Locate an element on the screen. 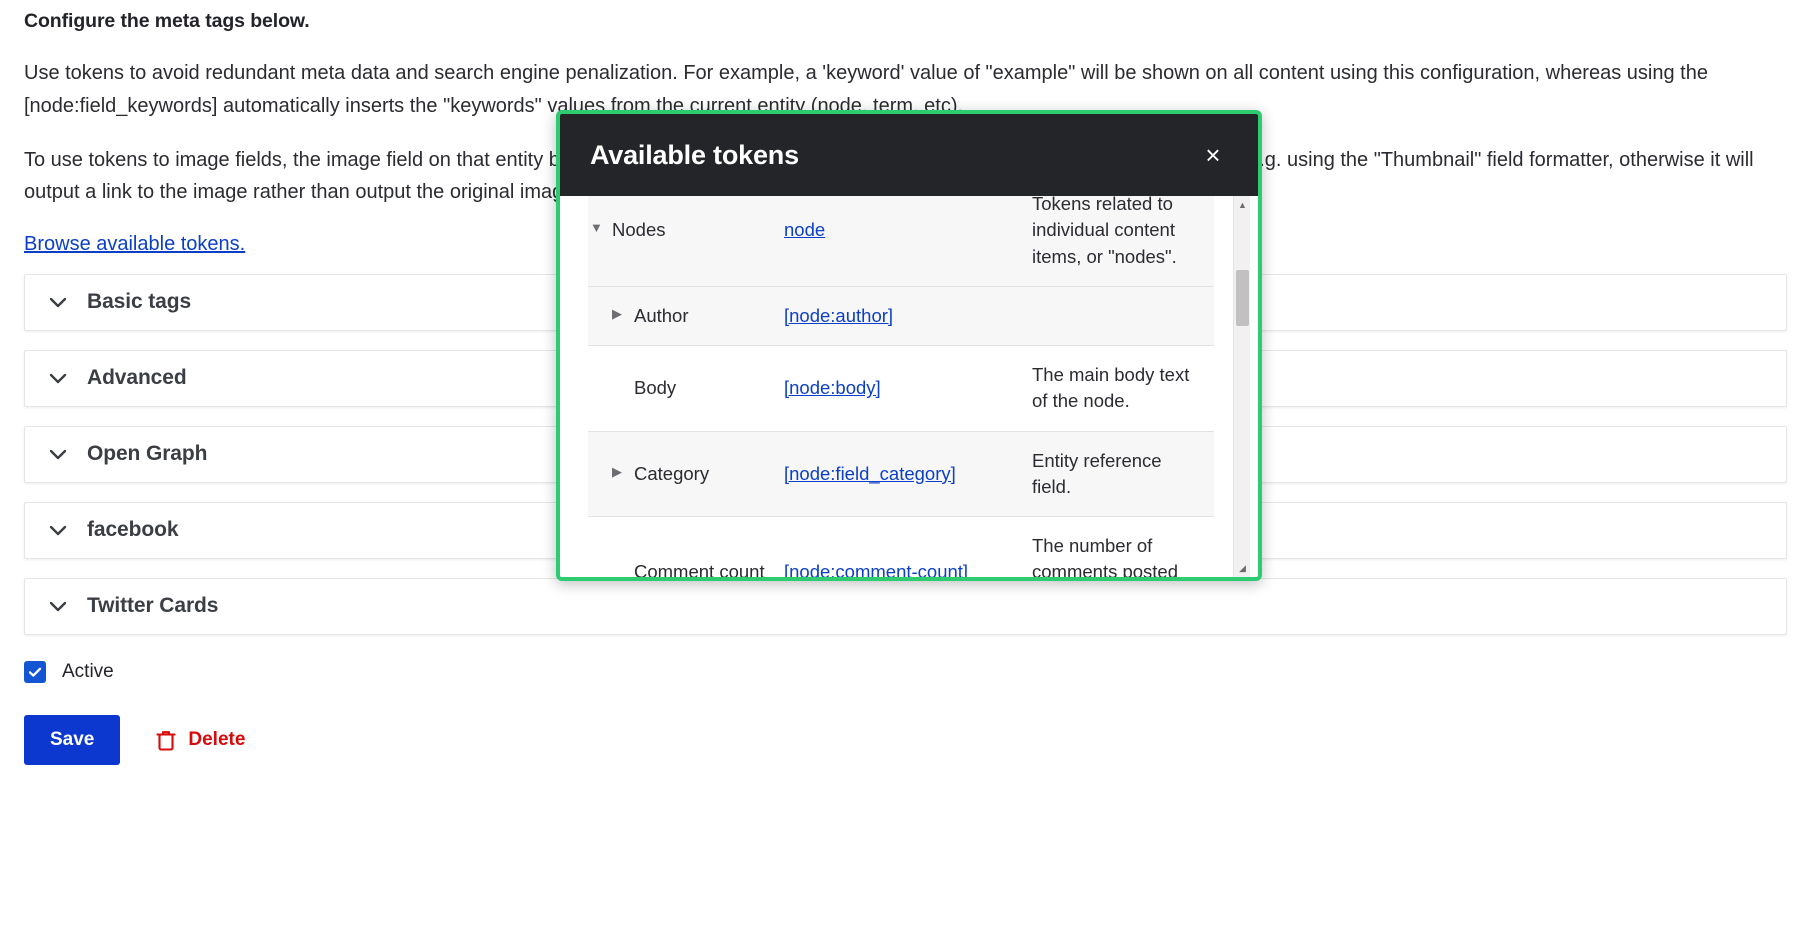  token-link: [node:body] is located at coordinates (832, 387).